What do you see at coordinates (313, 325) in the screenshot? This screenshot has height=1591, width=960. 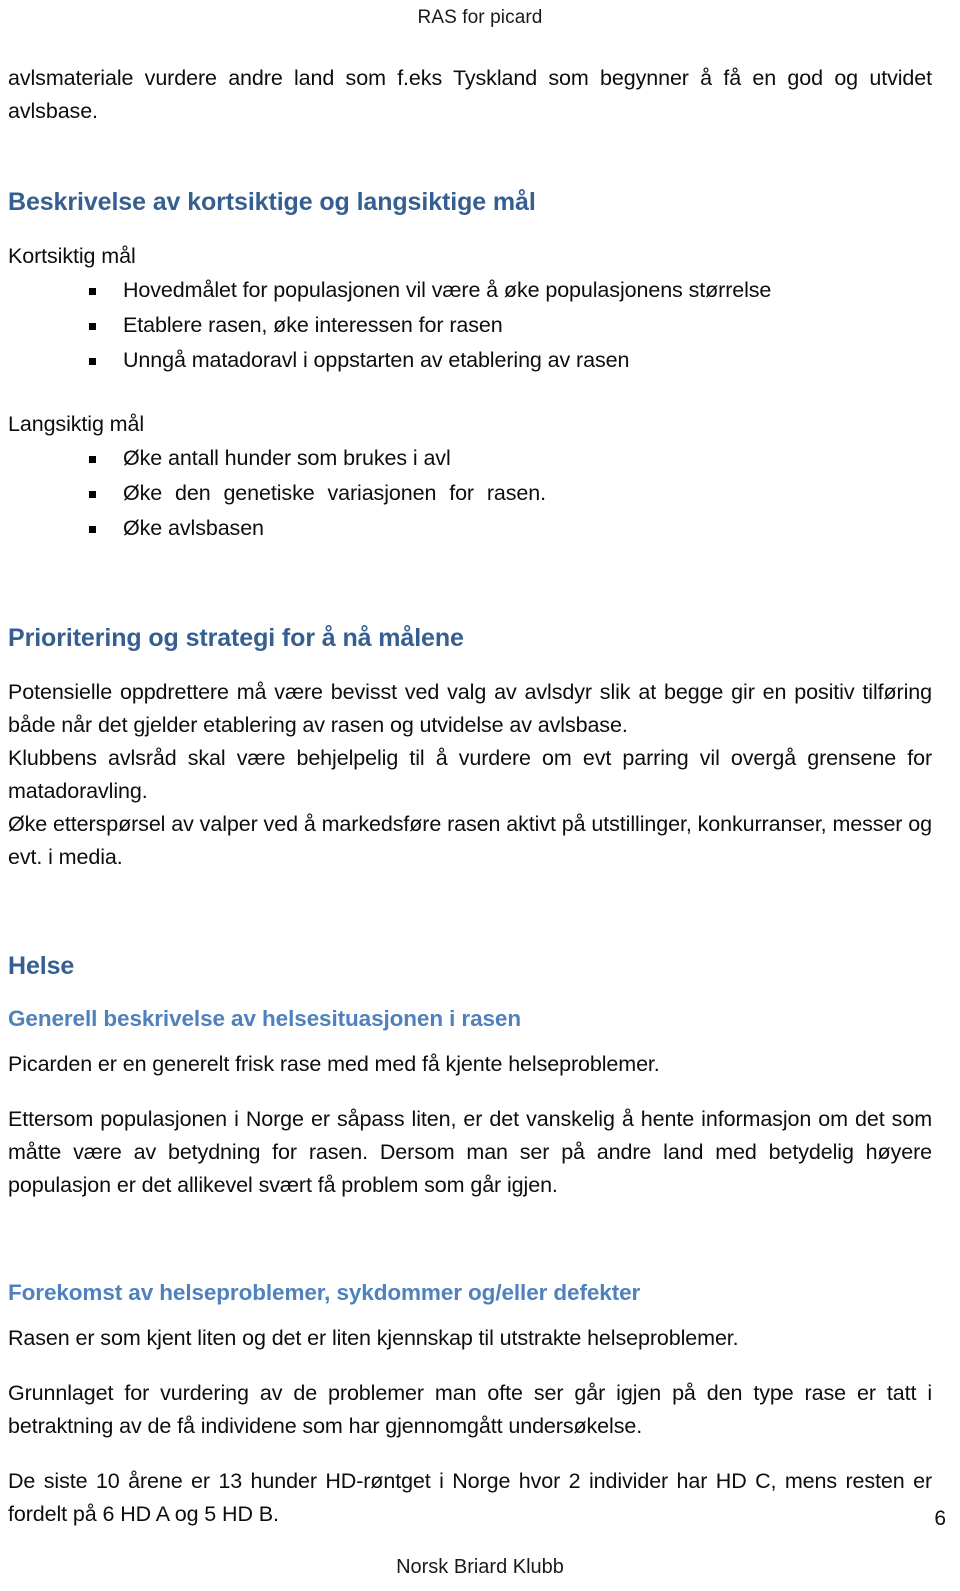 I see `list-item-label: Etablere rasen, øke interessen for rasen` at bounding box center [313, 325].